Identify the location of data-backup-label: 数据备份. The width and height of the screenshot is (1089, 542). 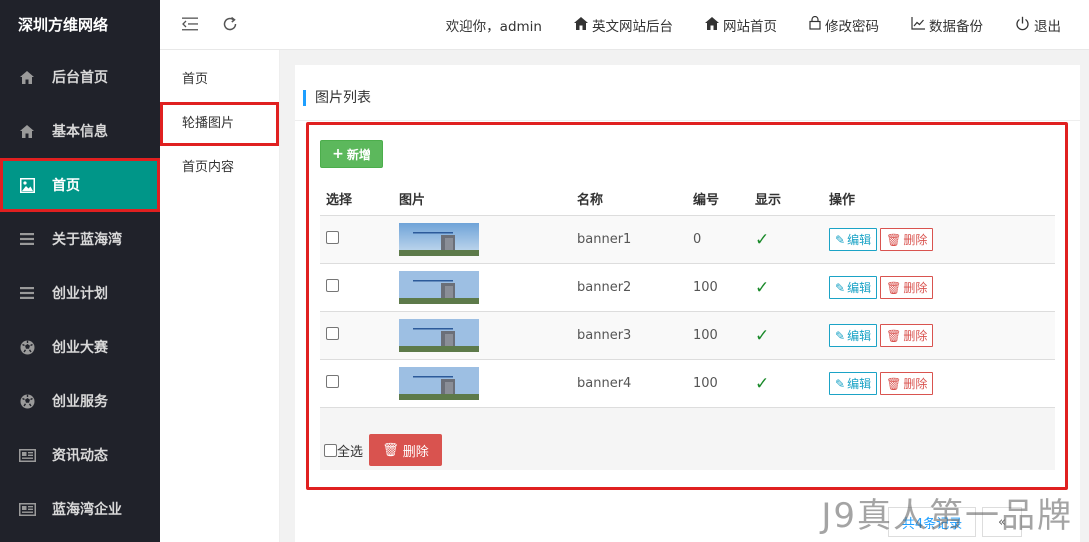
(956, 27).